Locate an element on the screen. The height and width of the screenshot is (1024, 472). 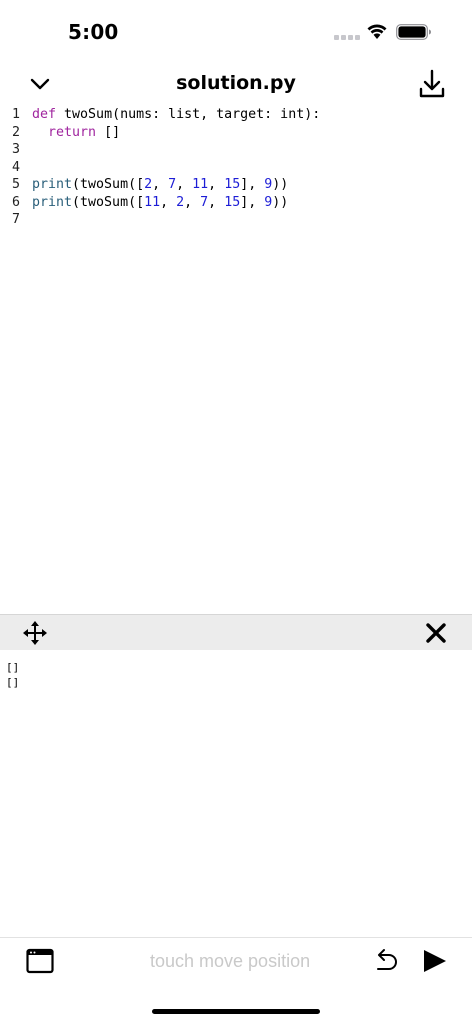
line-number: 2 is located at coordinates (16, 132).